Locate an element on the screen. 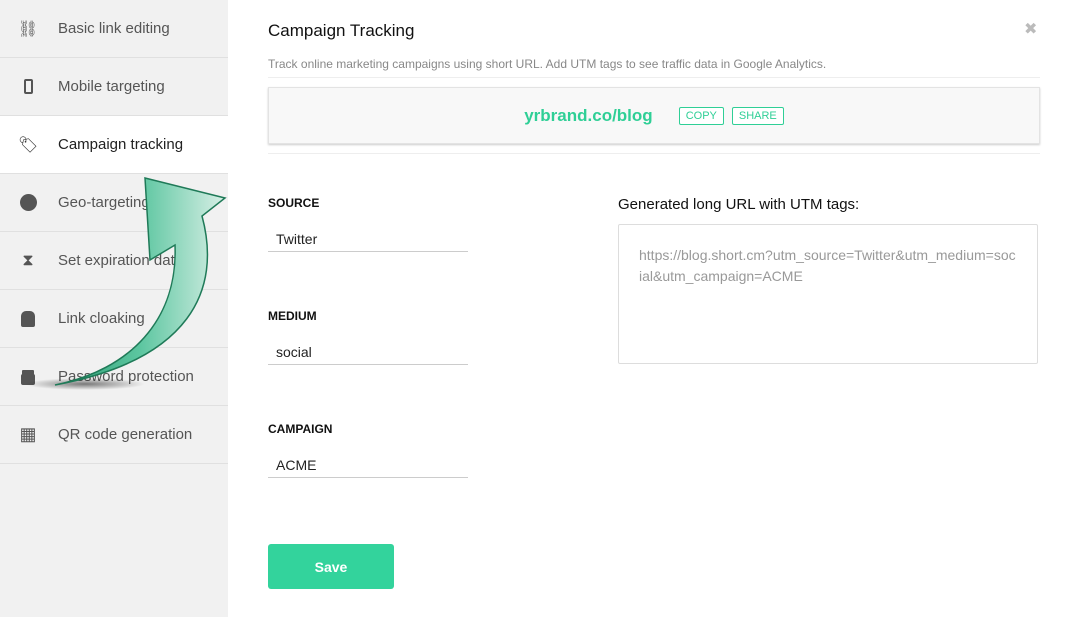 Image resolution: width=1073 pixels, height=617 pixels. medium-input is located at coordinates (368, 352).